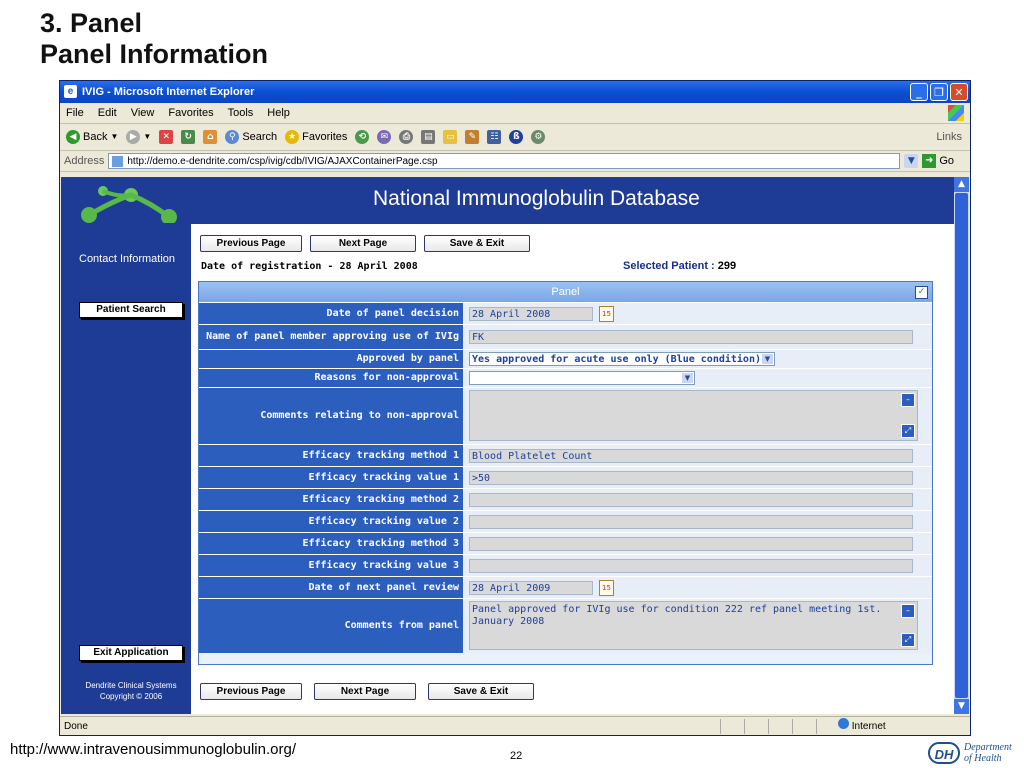 The image size is (1024, 768). What do you see at coordinates (107, 113) in the screenshot?
I see `menu-edit: Edit` at bounding box center [107, 113].